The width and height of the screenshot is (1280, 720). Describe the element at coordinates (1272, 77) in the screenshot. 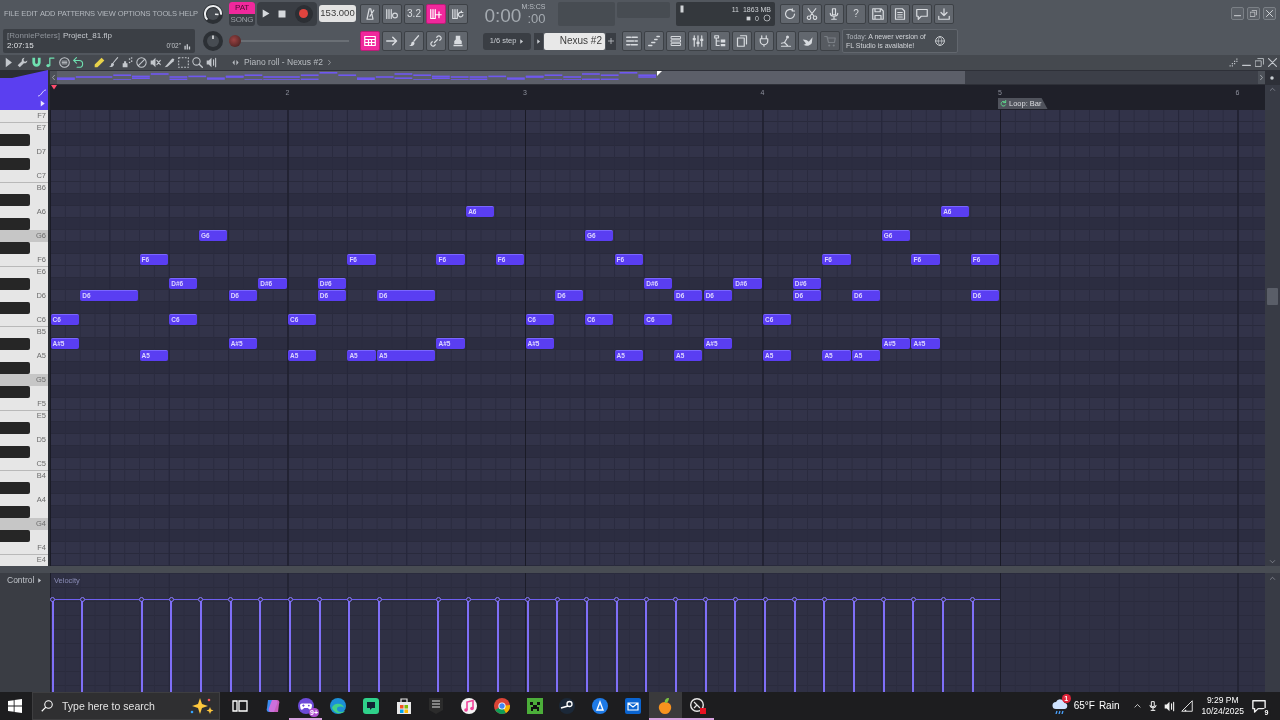

I see `dot-icon` at that location.